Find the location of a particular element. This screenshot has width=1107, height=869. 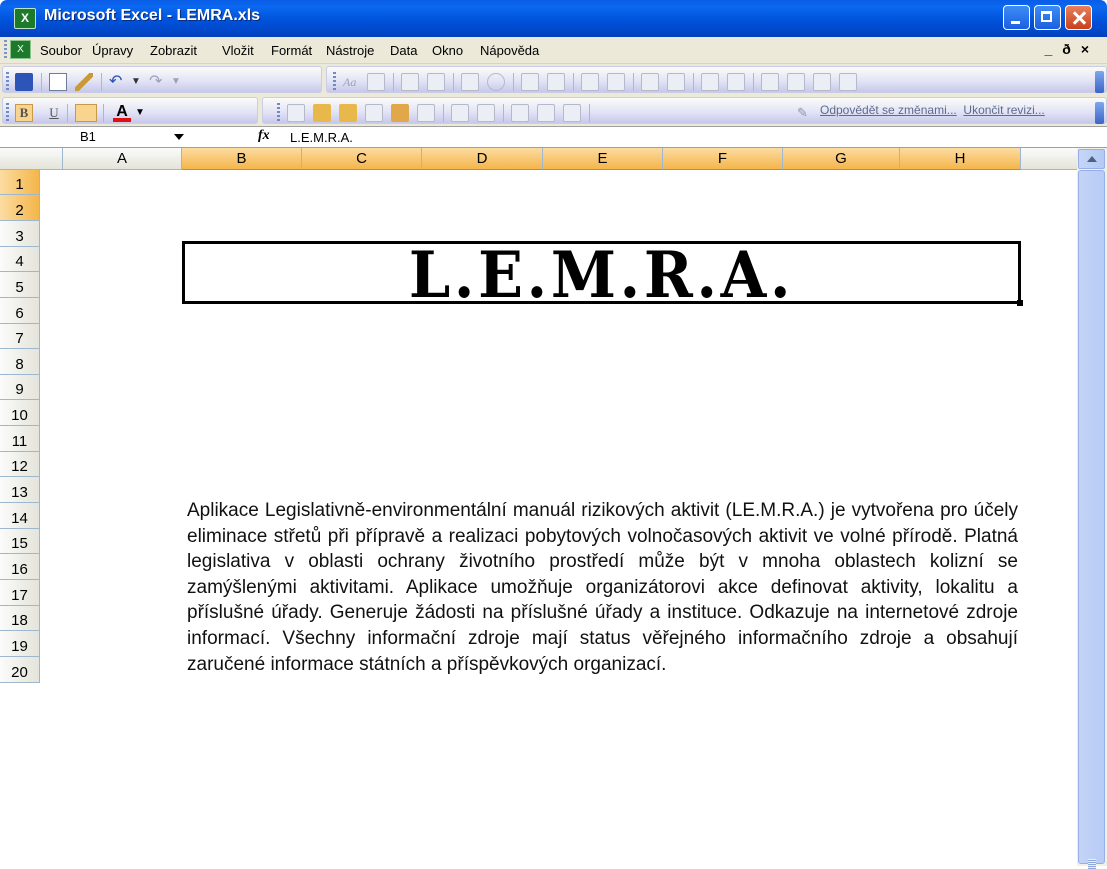

workbook-window-controls: _ð× is located at coordinates (1071, 49).